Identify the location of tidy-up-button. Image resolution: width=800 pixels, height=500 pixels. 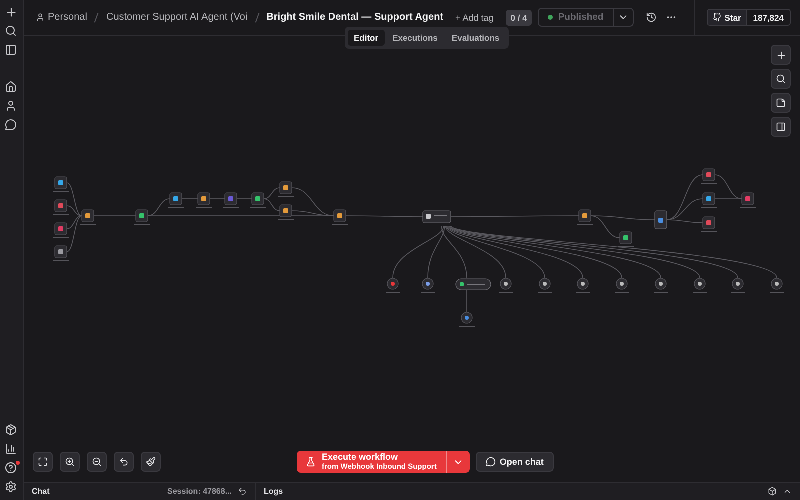
(151, 462).